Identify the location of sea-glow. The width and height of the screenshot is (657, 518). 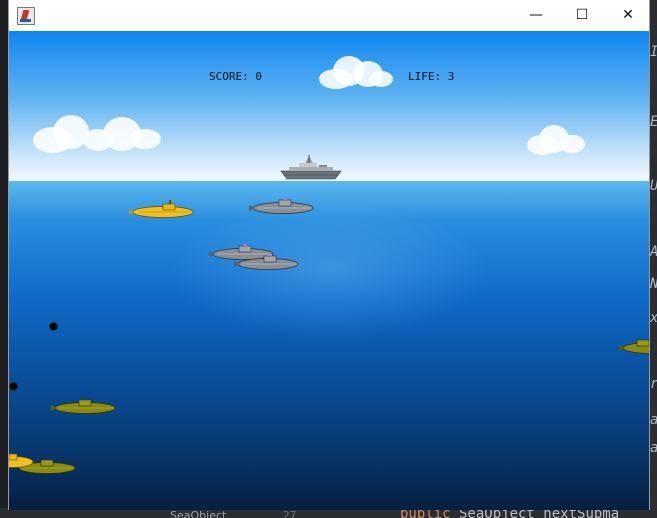
(329, 270).